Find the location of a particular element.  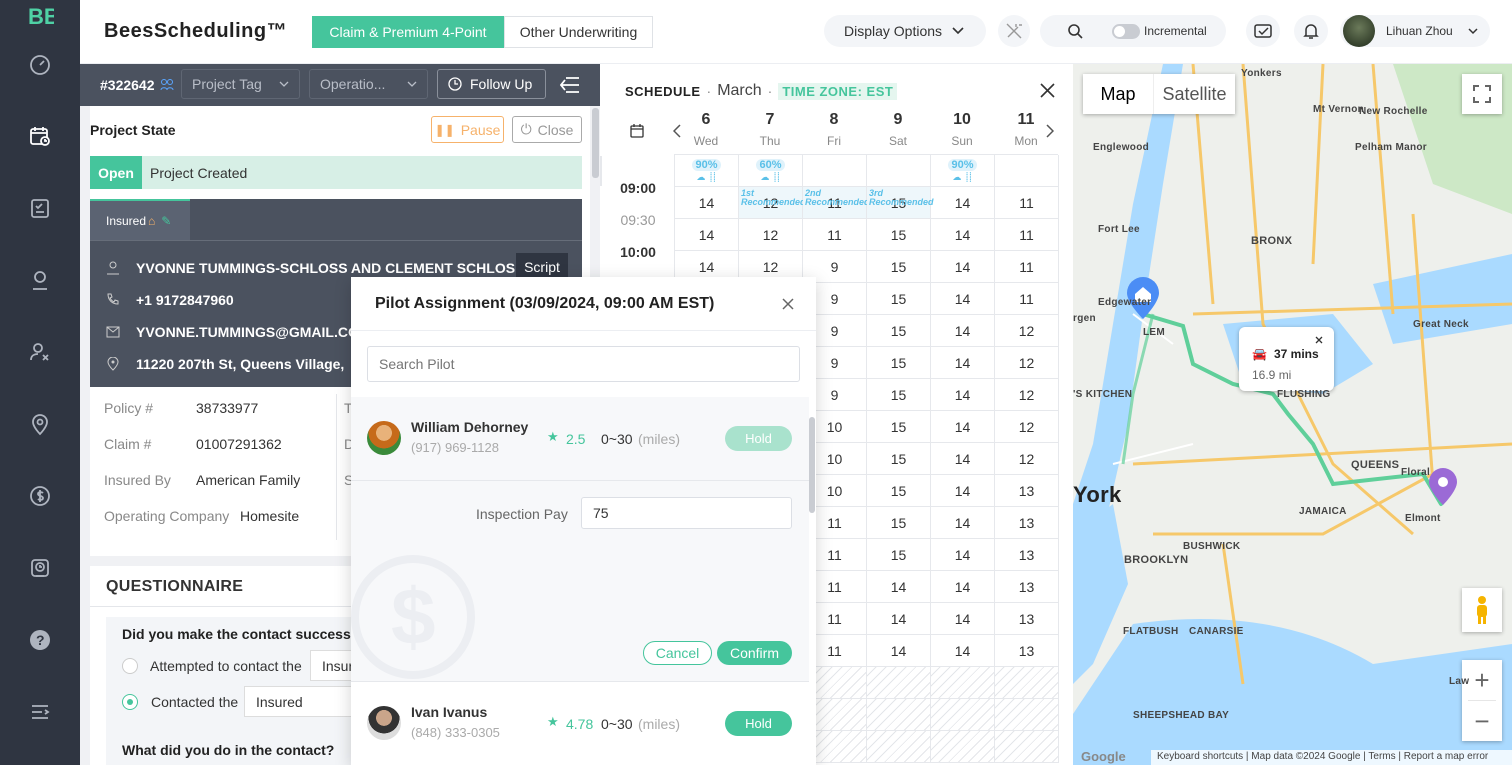

magic-wand-icon is located at coordinates (1014, 31).